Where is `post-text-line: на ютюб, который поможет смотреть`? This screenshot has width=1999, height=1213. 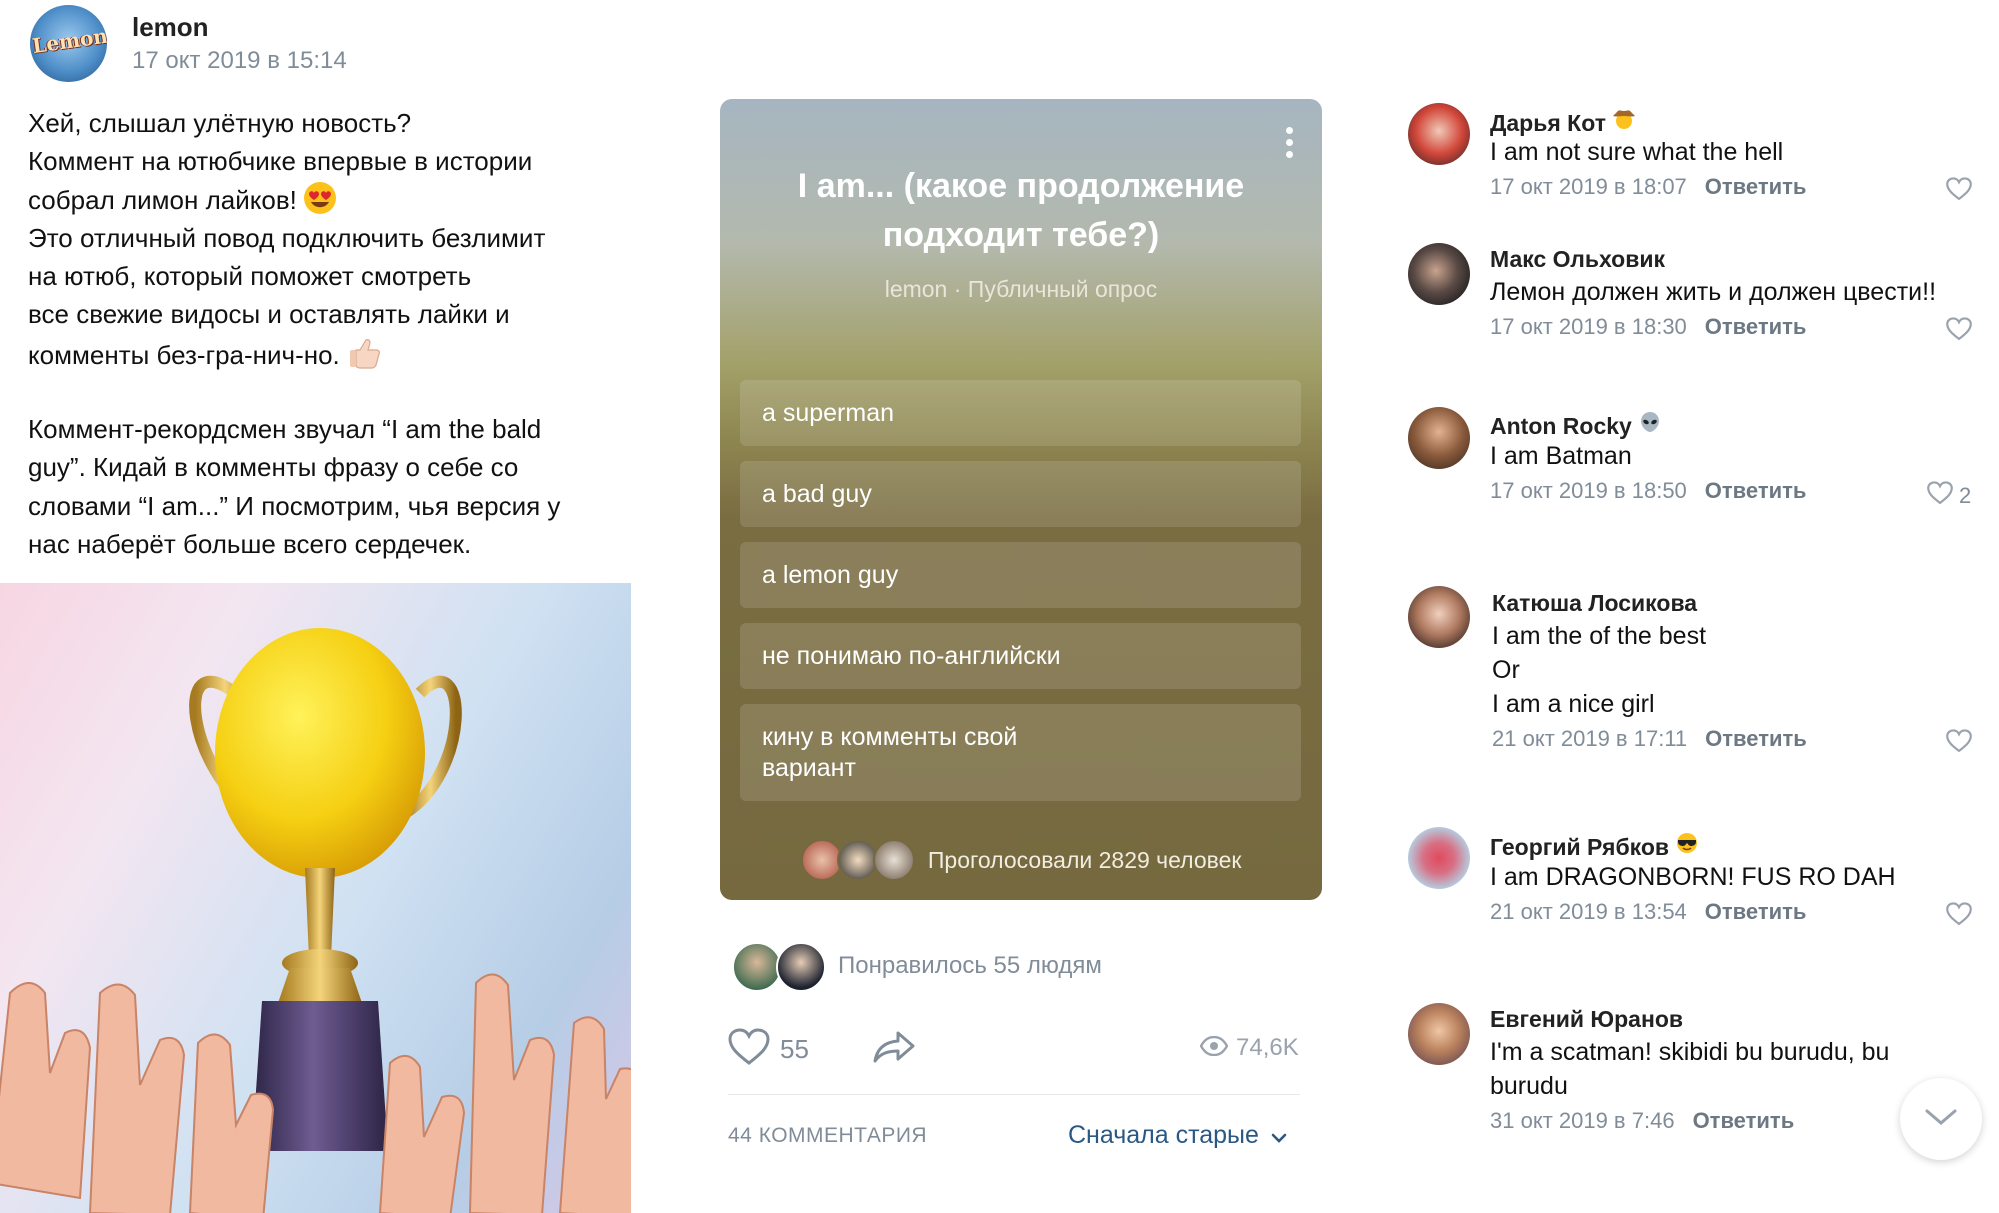
post-text-line: на ютюб, который поможет смотреть is located at coordinates (250, 276).